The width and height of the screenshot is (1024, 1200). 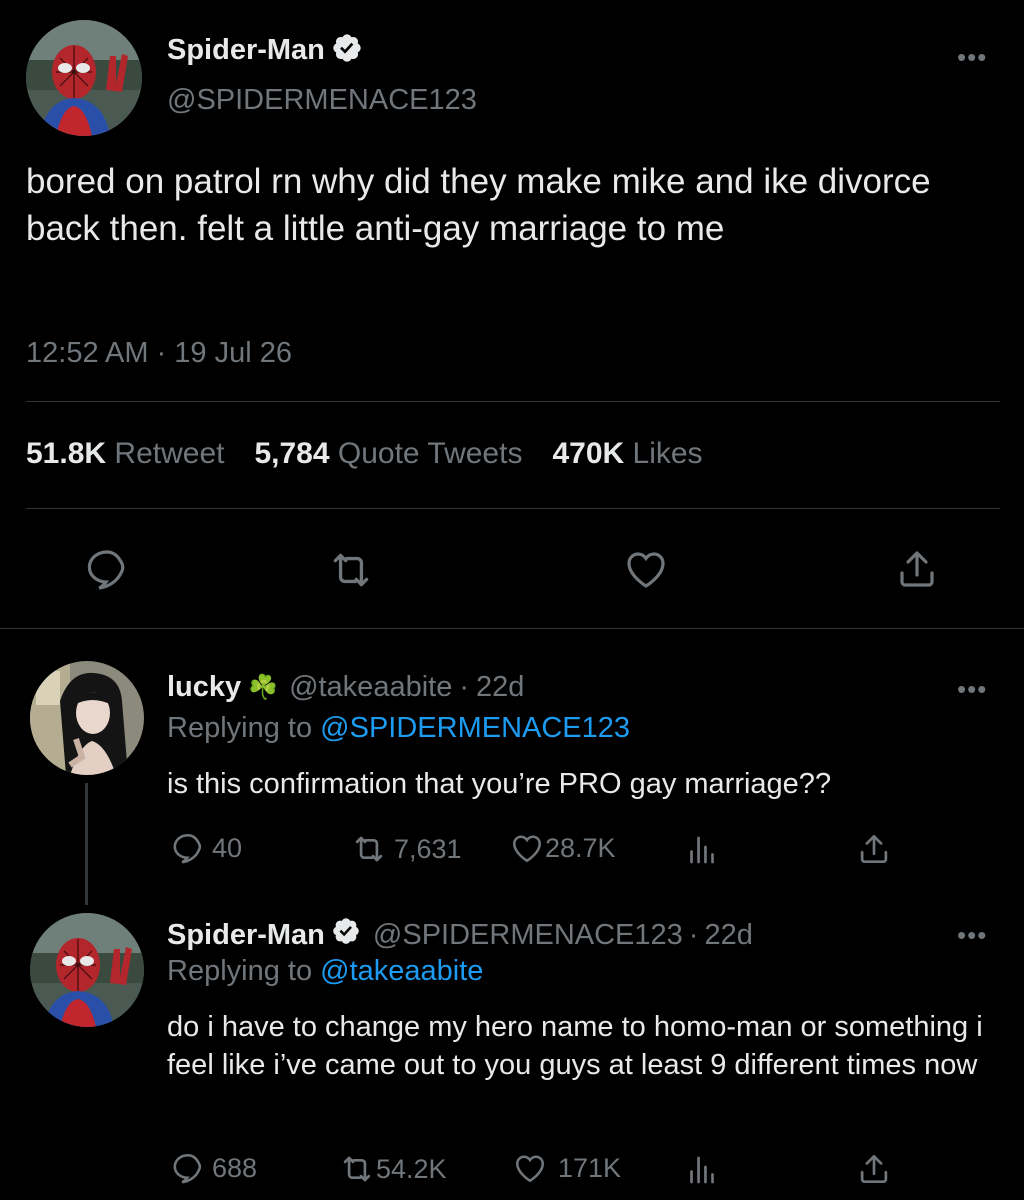 What do you see at coordinates (627, 454) in the screenshot?
I see `likes-stat: 470K Likes` at bounding box center [627, 454].